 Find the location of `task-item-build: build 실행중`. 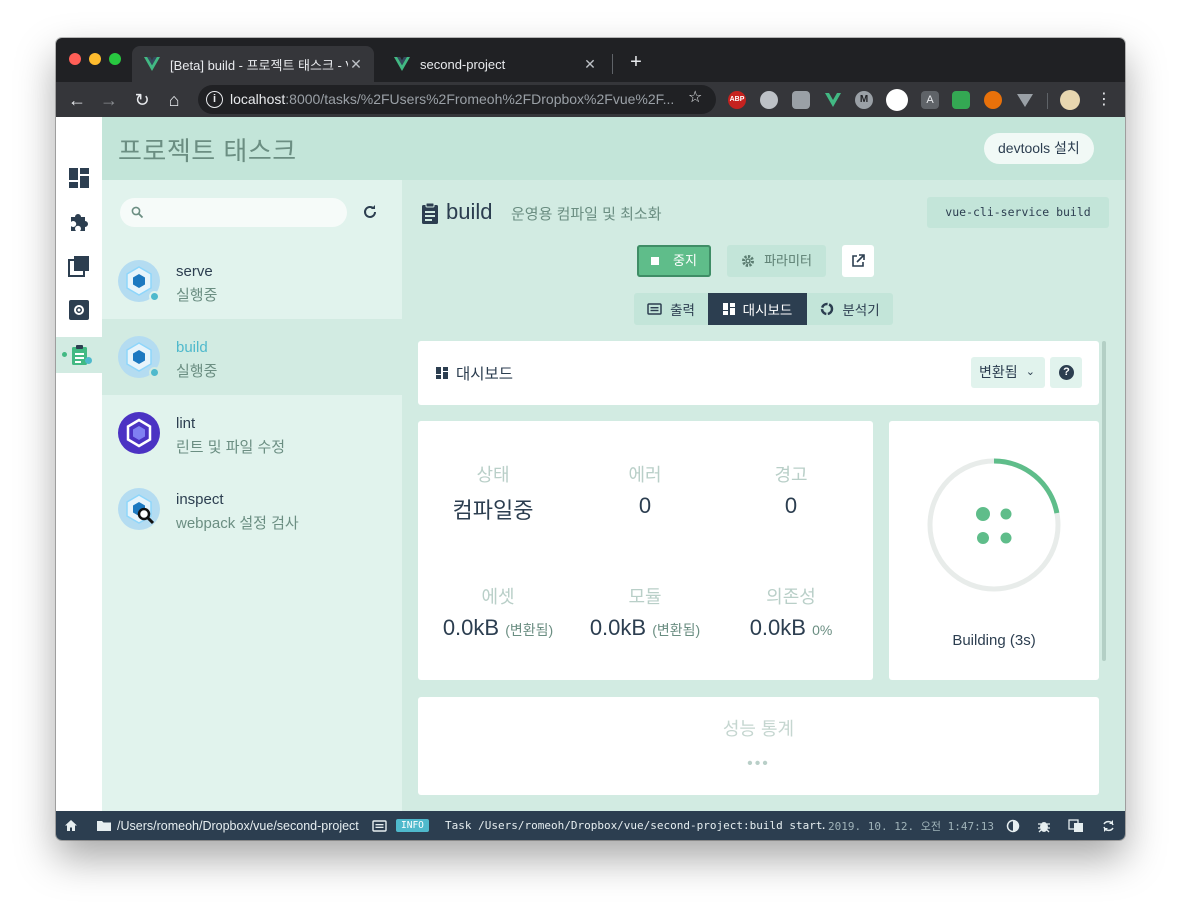

task-item-build: build 실행중 is located at coordinates (252, 357).